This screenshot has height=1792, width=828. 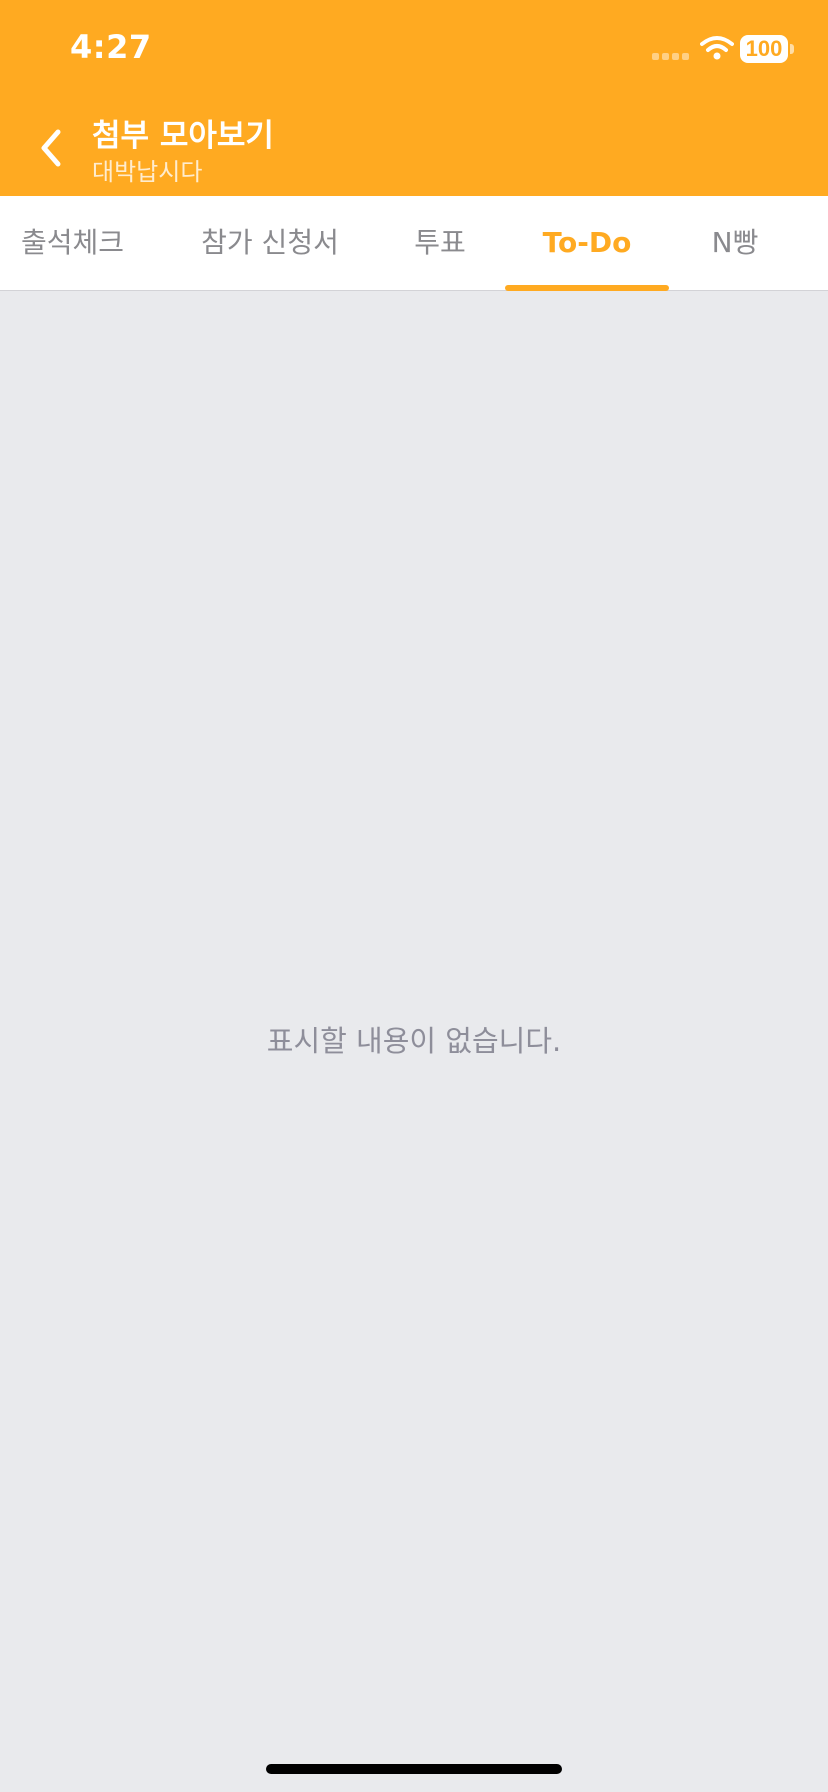 I want to click on status-time: 4:27, so click(x=111, y=47).